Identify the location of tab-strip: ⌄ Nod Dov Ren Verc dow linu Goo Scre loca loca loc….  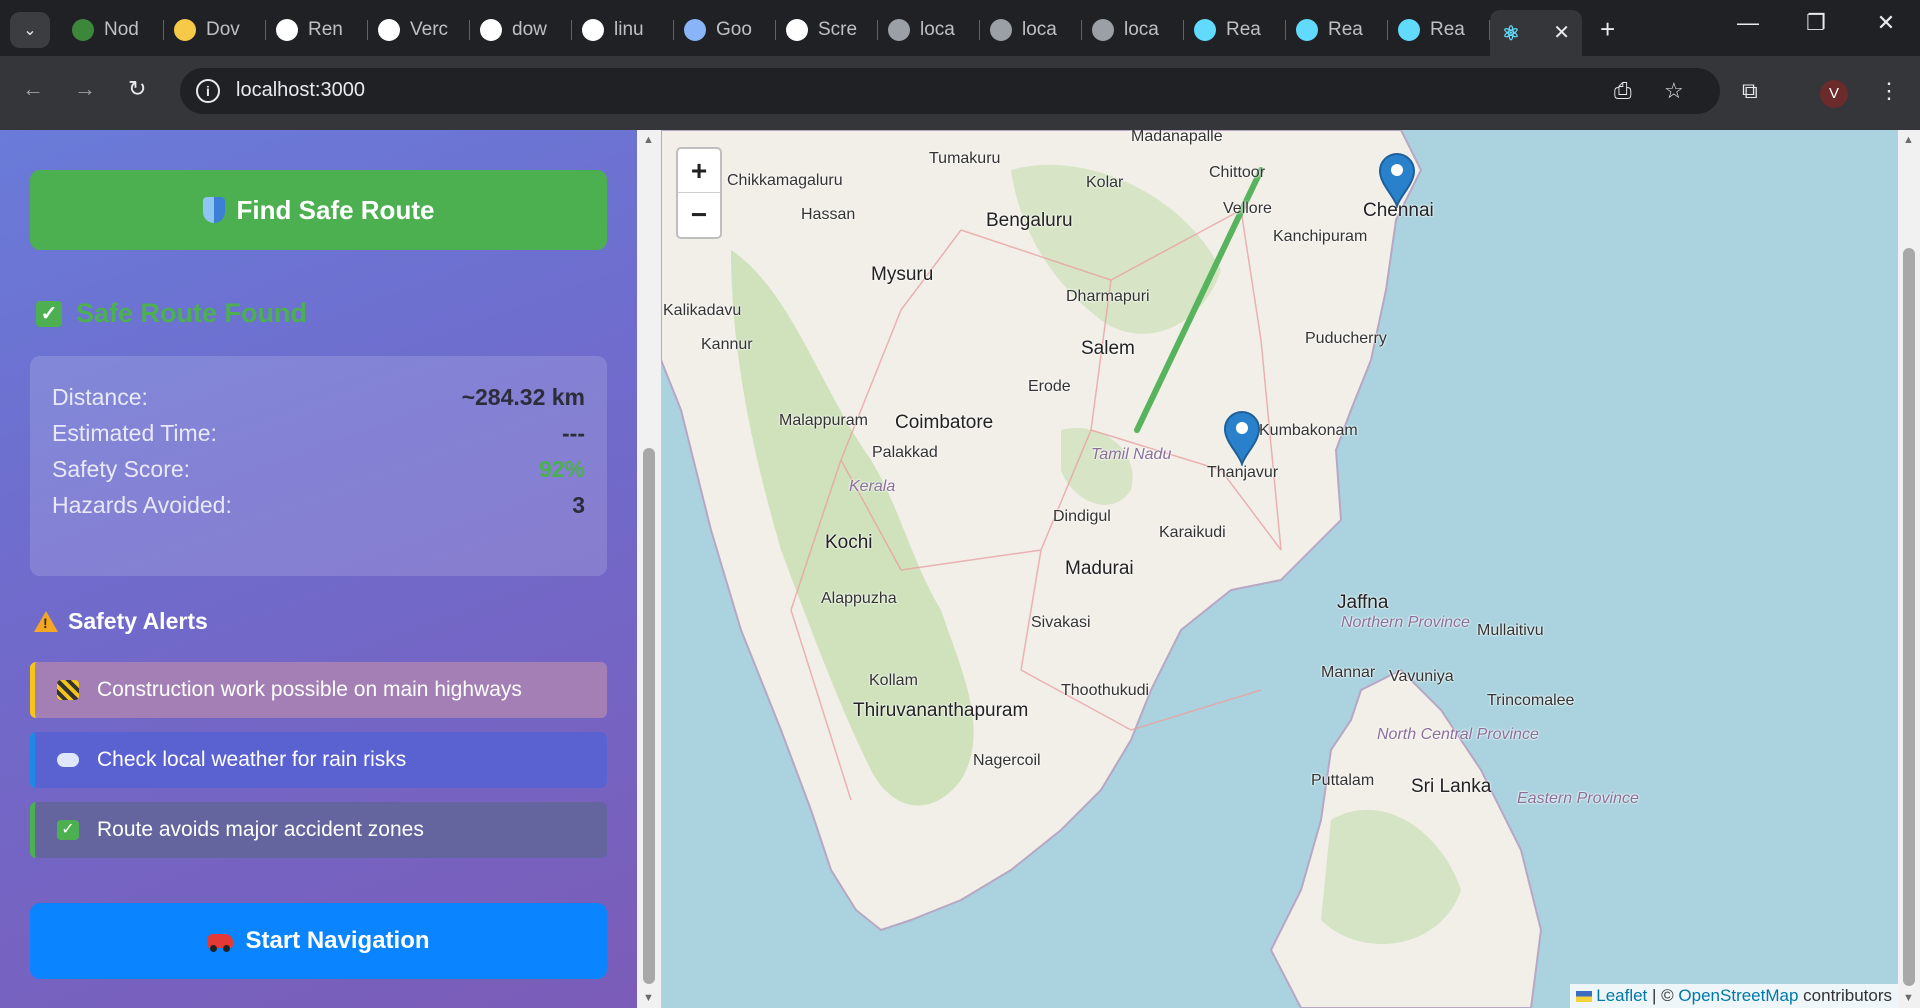
(960, 30).